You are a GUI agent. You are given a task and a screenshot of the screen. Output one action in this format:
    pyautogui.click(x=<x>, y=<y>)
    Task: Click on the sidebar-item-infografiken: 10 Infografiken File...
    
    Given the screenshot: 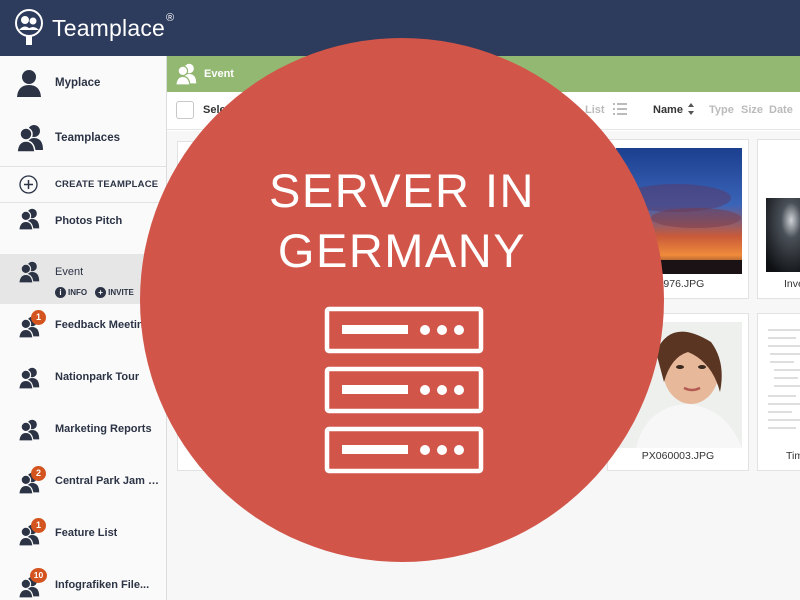 What is the action you would take?
    pyautogui.click(x=83, y=582)
    